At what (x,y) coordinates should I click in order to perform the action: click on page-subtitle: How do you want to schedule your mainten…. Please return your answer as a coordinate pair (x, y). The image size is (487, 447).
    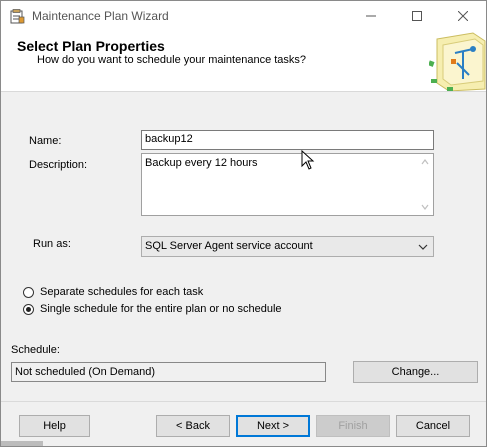
    Looking at the image, I should click on (172, 60).